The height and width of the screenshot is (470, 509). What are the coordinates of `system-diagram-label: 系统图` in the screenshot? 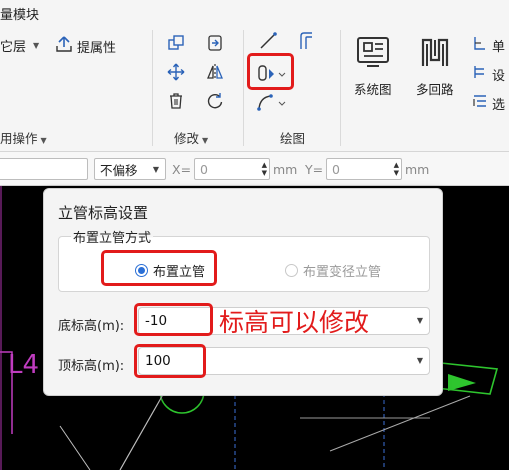 It's located at (373, 89).